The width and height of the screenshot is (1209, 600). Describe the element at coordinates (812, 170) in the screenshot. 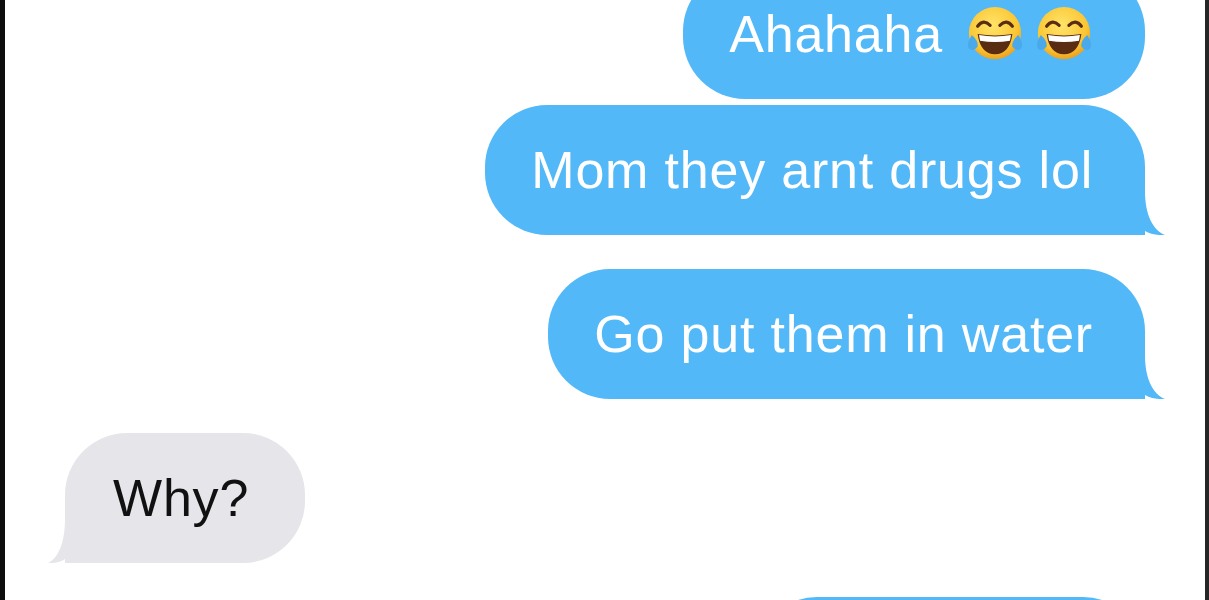

I see `message-text: Mom they arnt drugs lol` at that location.